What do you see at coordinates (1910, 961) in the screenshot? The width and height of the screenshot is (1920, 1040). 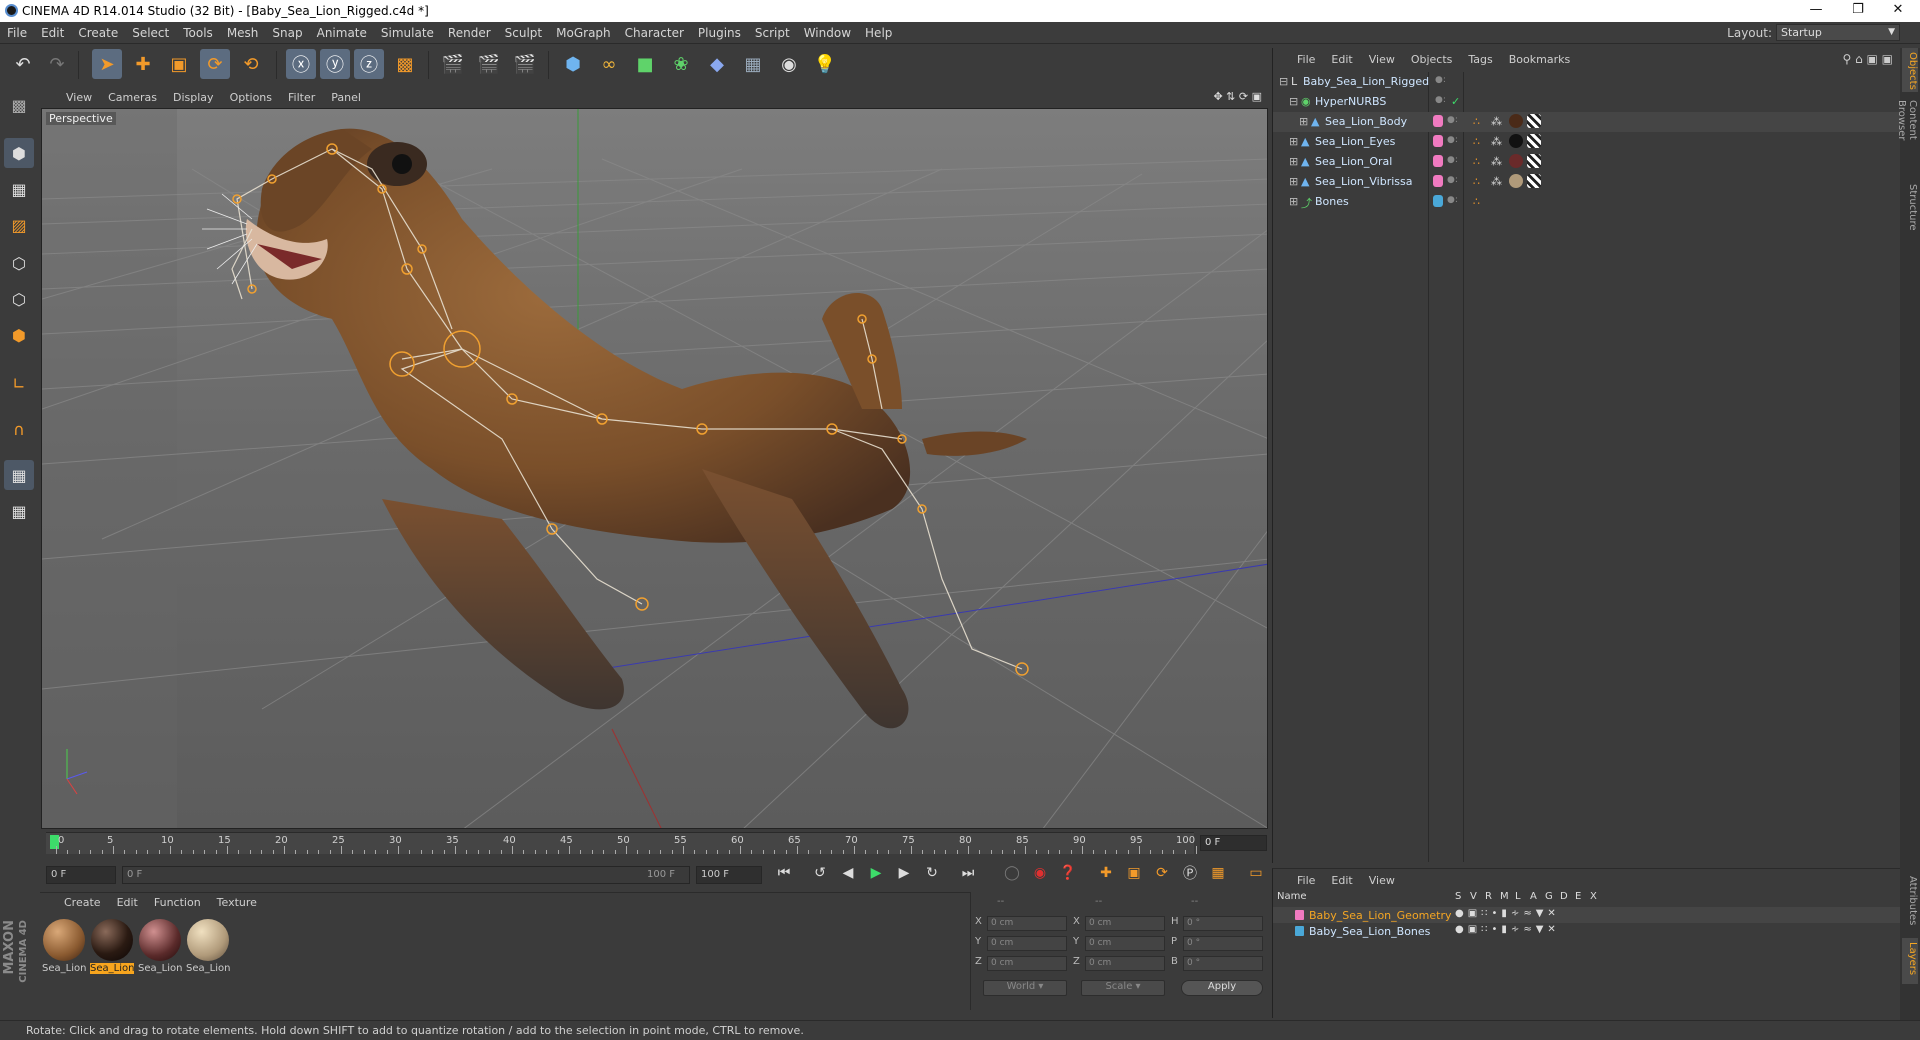 I see `tab-layers: Layers` at bounding box center [1910, 961].